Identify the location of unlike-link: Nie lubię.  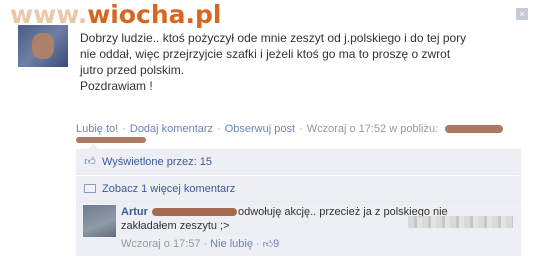
(231, 244).